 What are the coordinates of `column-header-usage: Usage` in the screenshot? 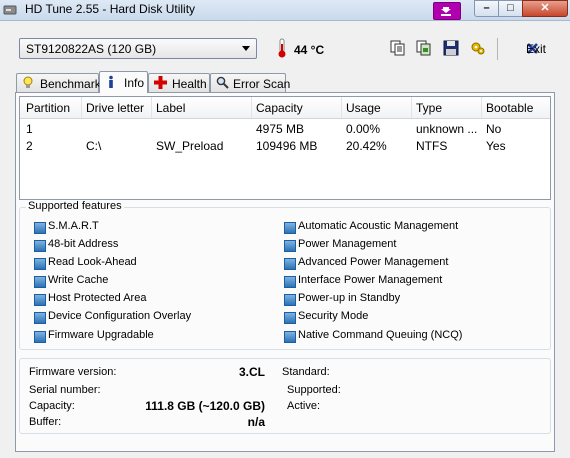 It's located at (363, 108).